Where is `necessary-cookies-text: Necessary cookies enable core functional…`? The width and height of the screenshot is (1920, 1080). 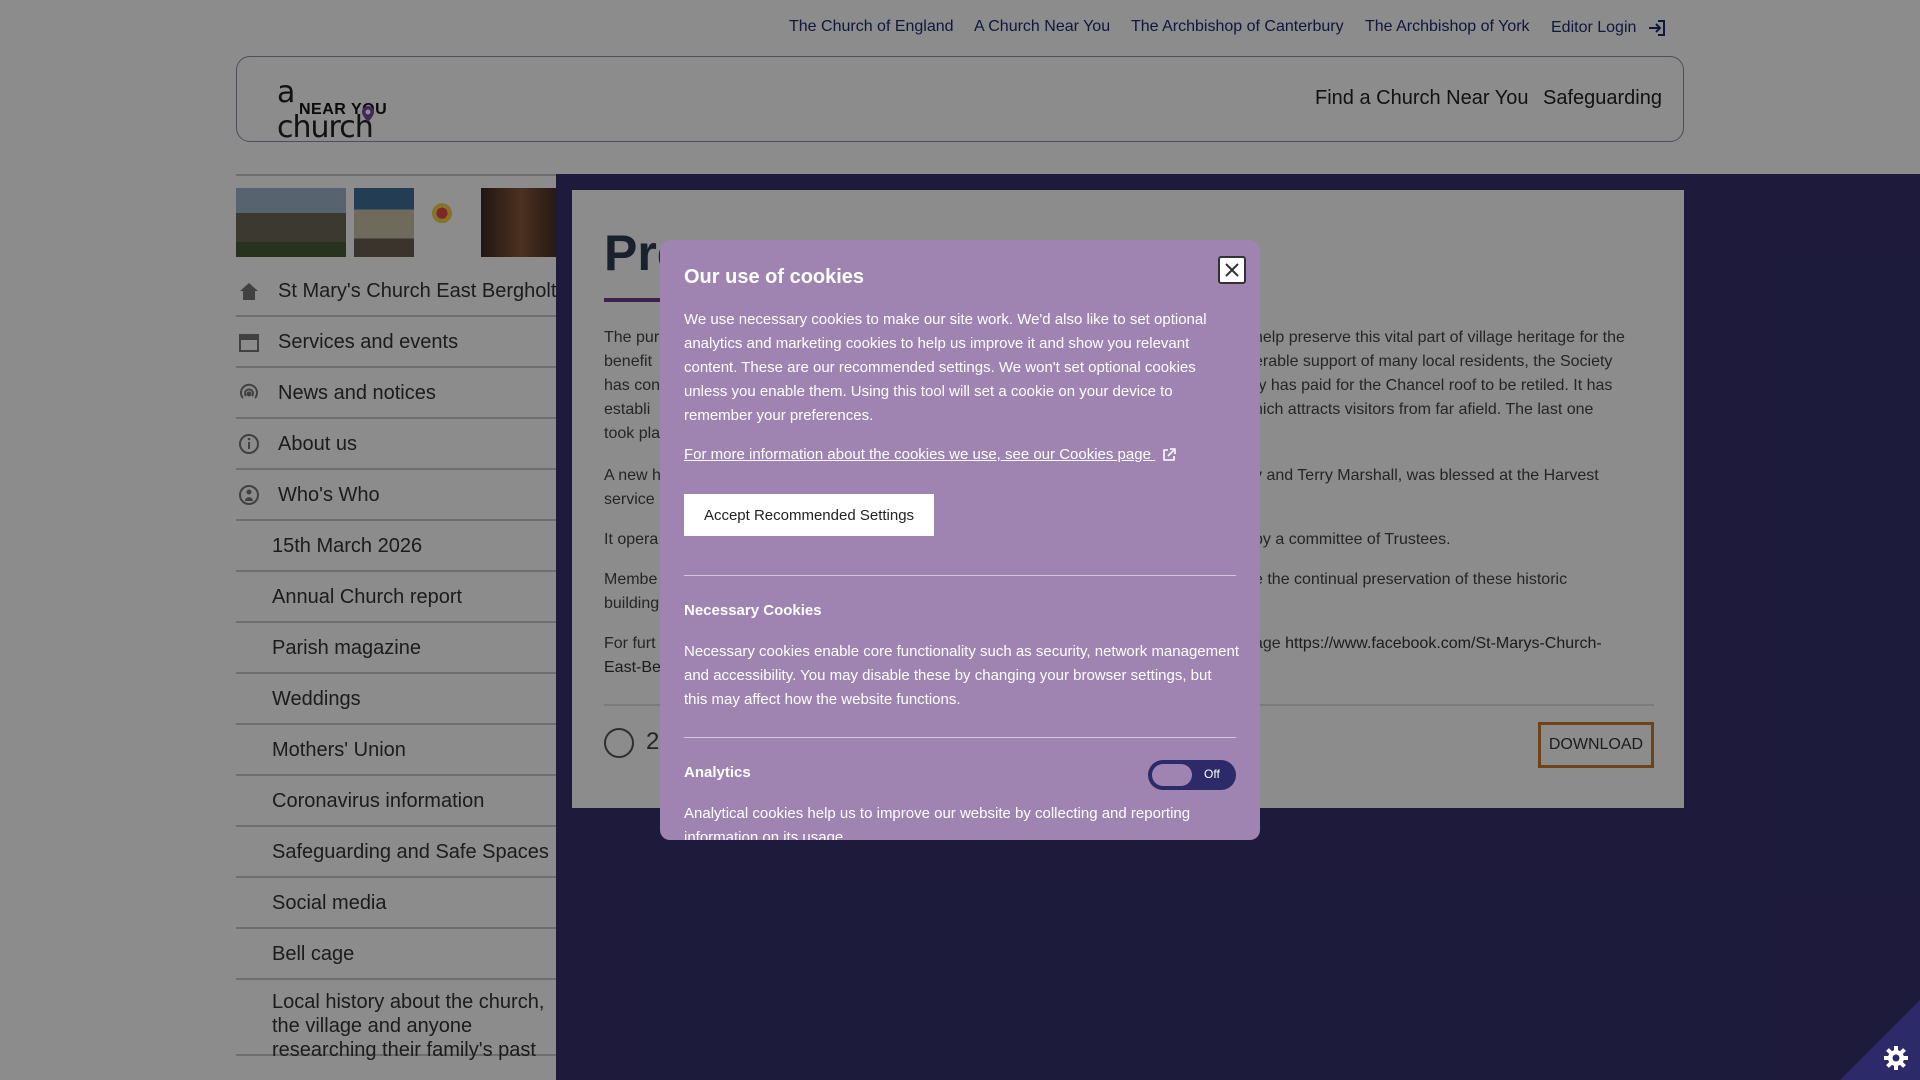
necessary-cookies-text: Necessary cookies enable core functional… is located at coordinates (961, 675).